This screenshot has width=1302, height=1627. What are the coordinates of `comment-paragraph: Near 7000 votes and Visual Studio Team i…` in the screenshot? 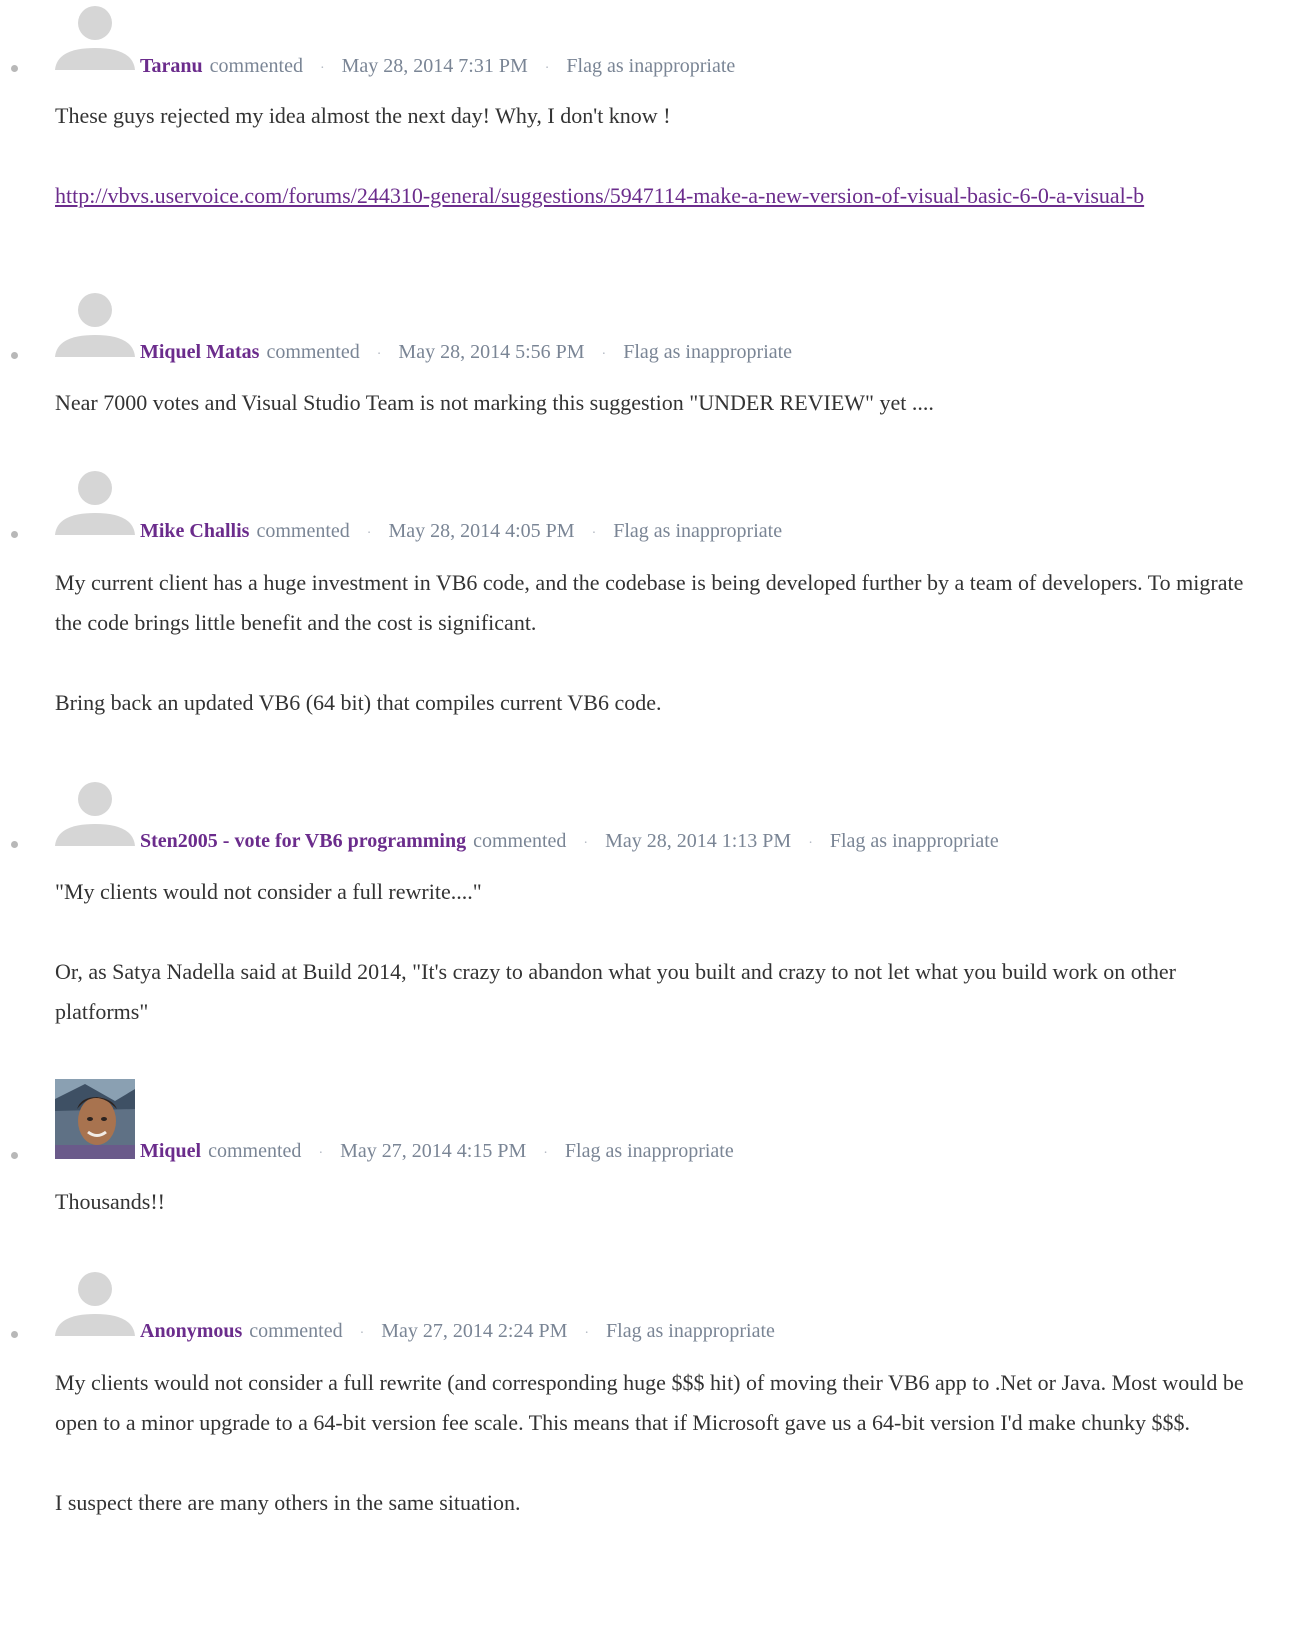 It's located at (494, 402).